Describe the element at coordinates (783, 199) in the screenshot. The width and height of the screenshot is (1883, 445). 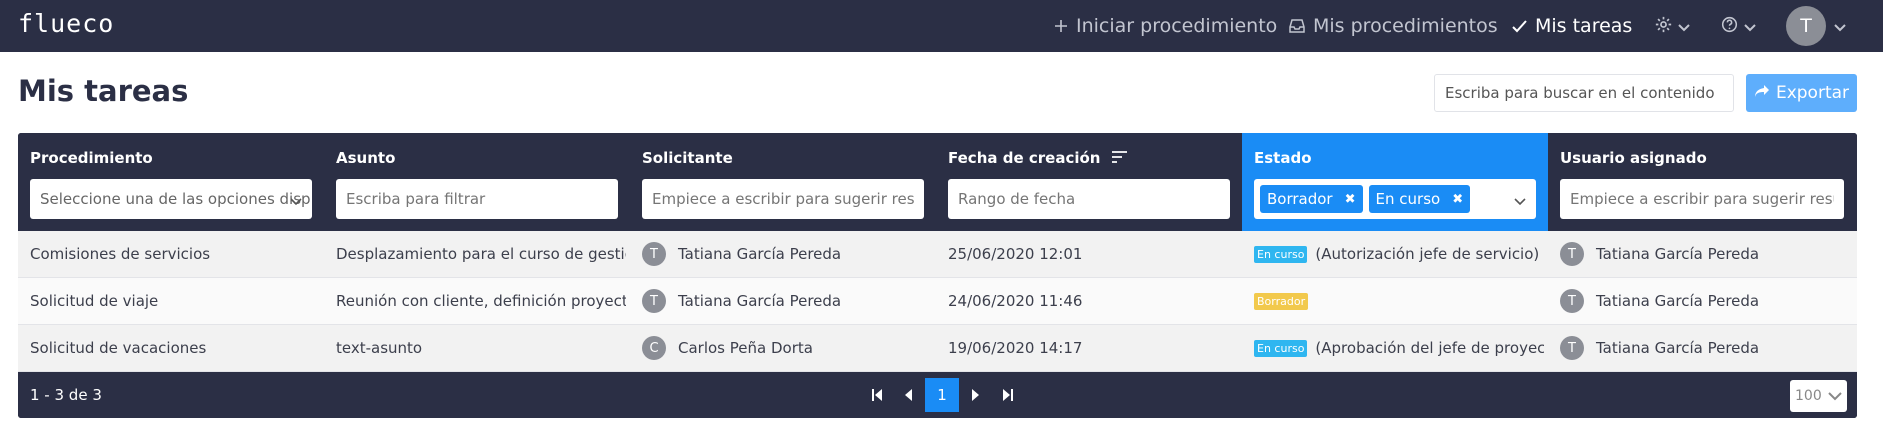
I see `solicitante-filter-input` at that location.